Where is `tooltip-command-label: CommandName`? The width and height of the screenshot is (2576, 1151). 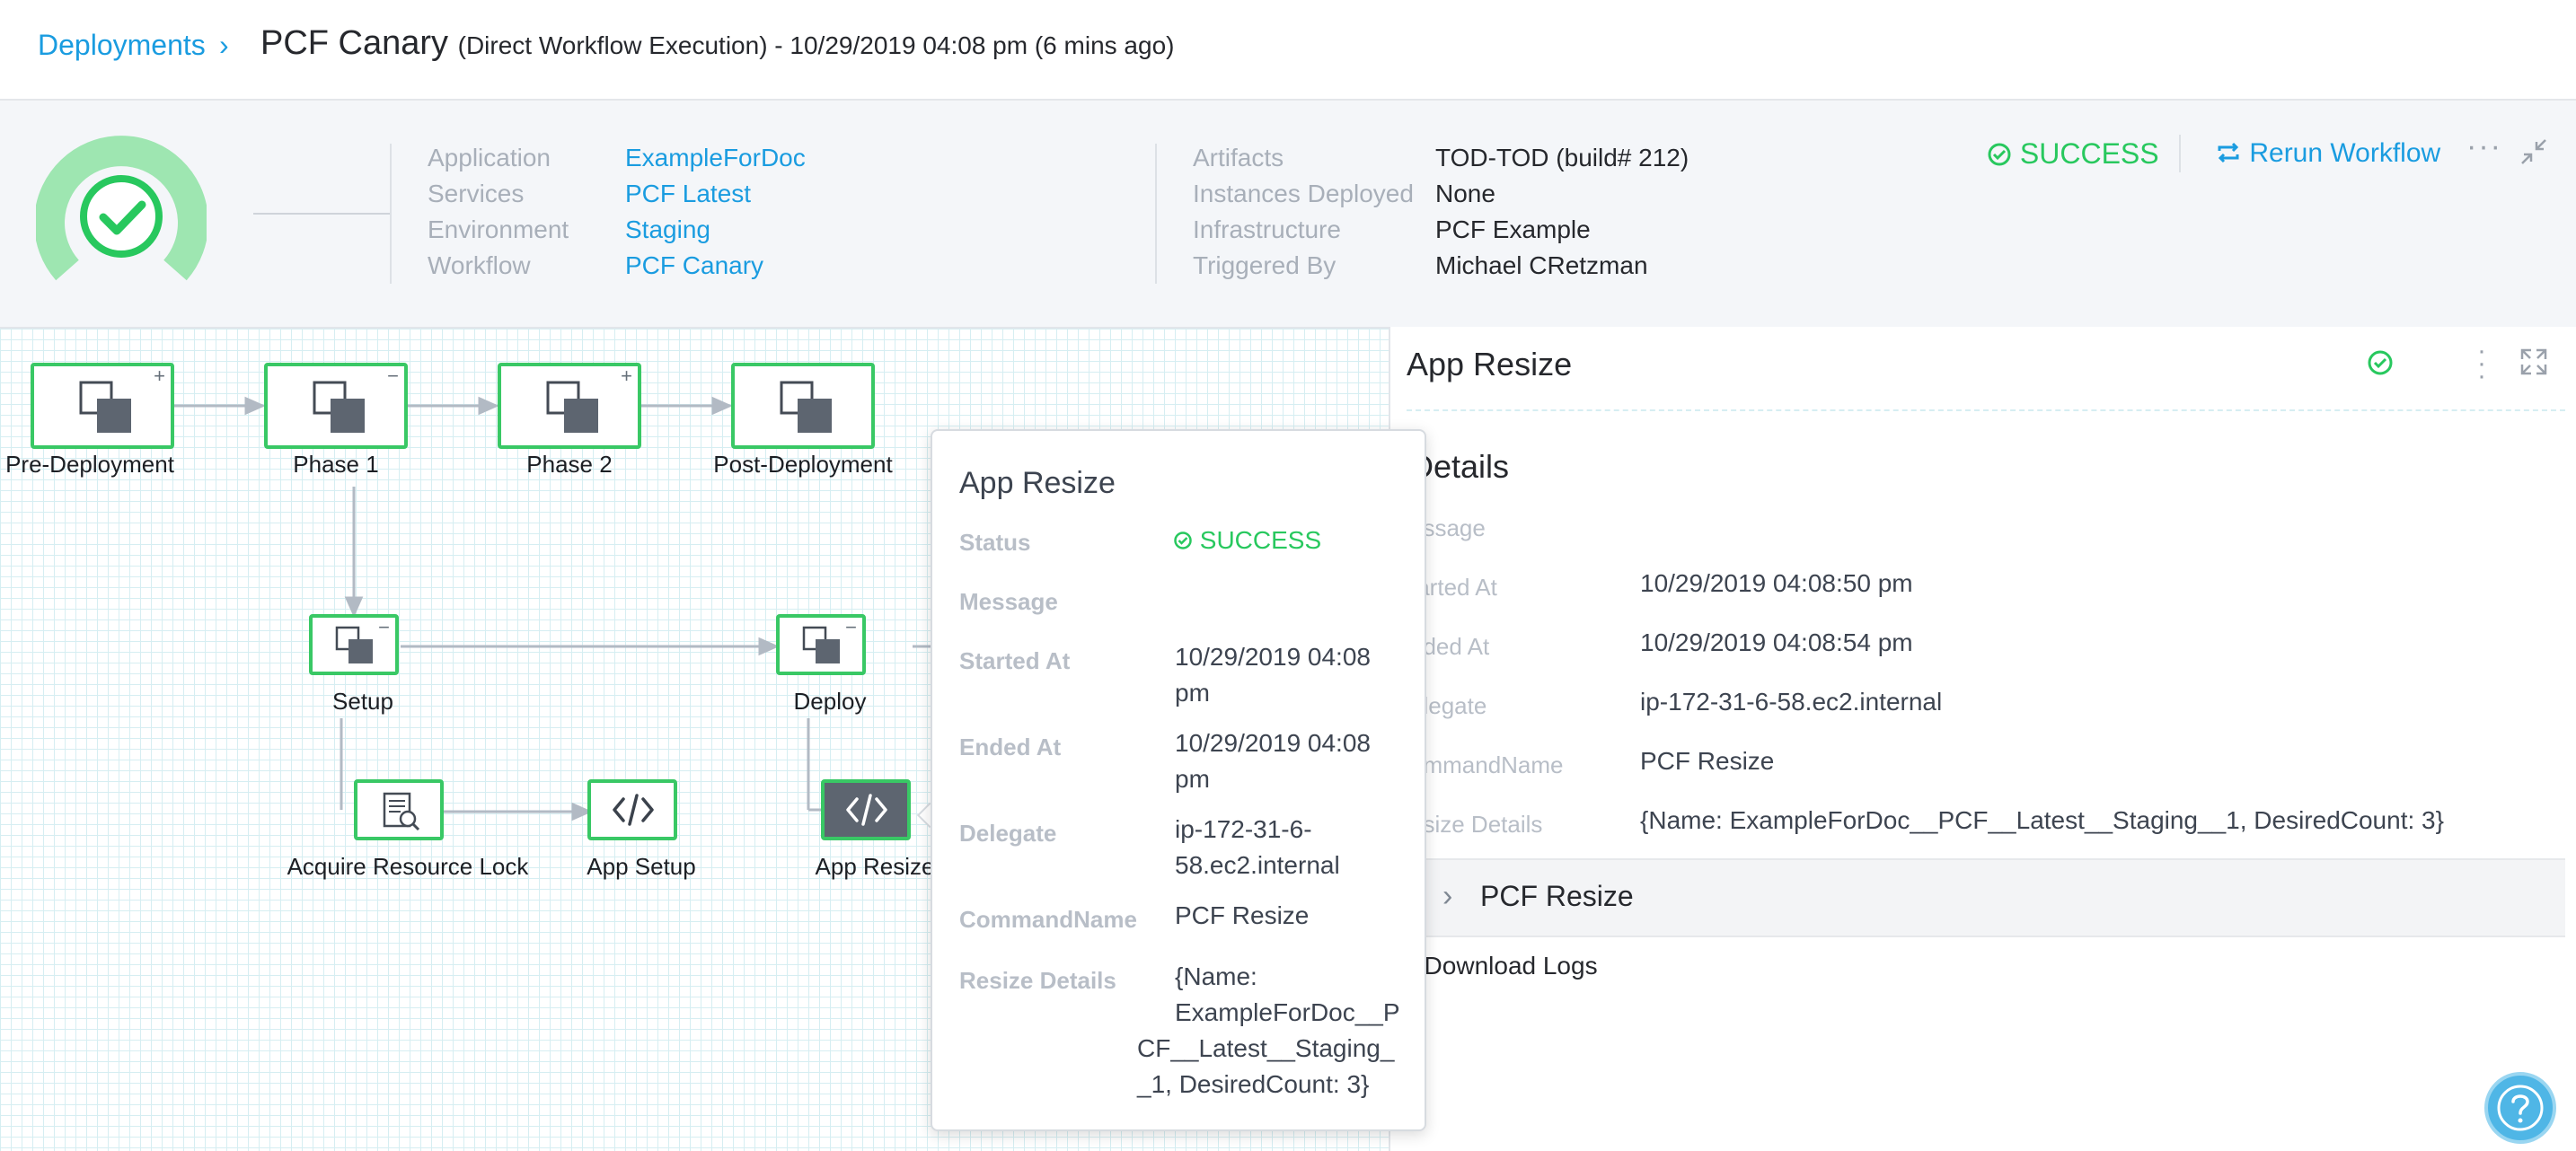 tooltip-command-label: CommandName is located at coordinates (1048, 920).